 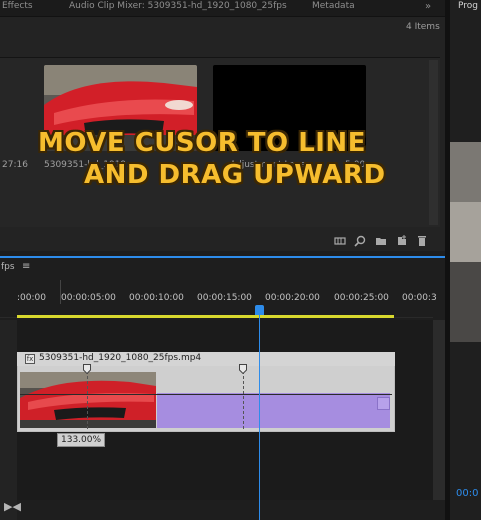 What do you see at coordinates (88, 298) in the screenshot?
I see `ruler-tick-label: 00:00:05:00` at bounding box center [88, 298].